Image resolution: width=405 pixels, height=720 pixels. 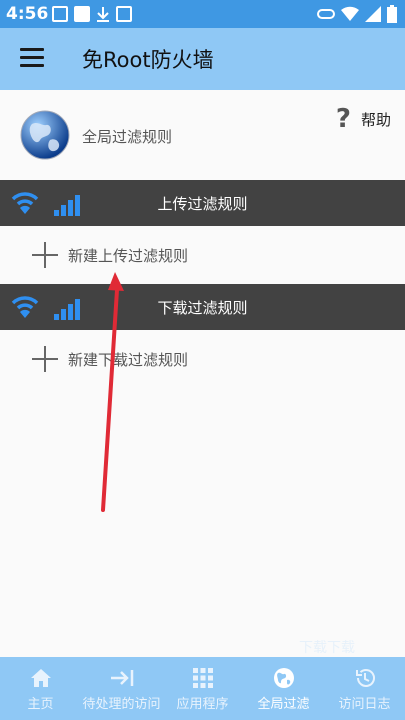 I want to click on add-download-rule-label: 新建下载过滤规则, so click(x=128, y=360).